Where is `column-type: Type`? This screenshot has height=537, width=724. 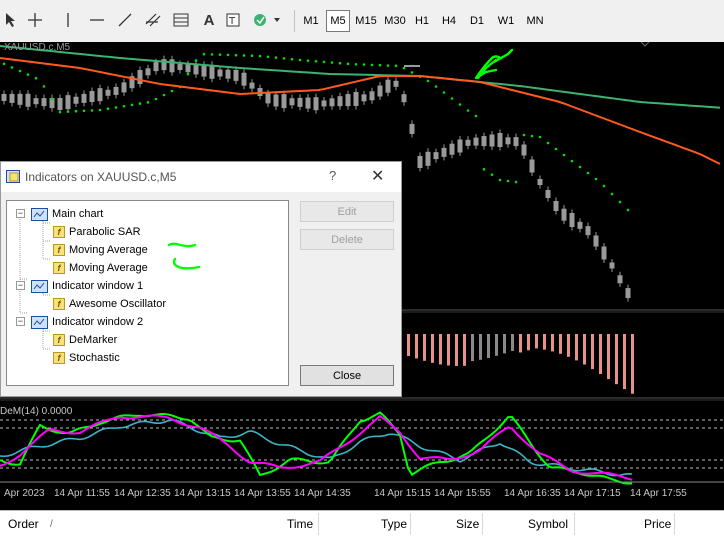 column-type: Type is located at coordinates (394, 524).